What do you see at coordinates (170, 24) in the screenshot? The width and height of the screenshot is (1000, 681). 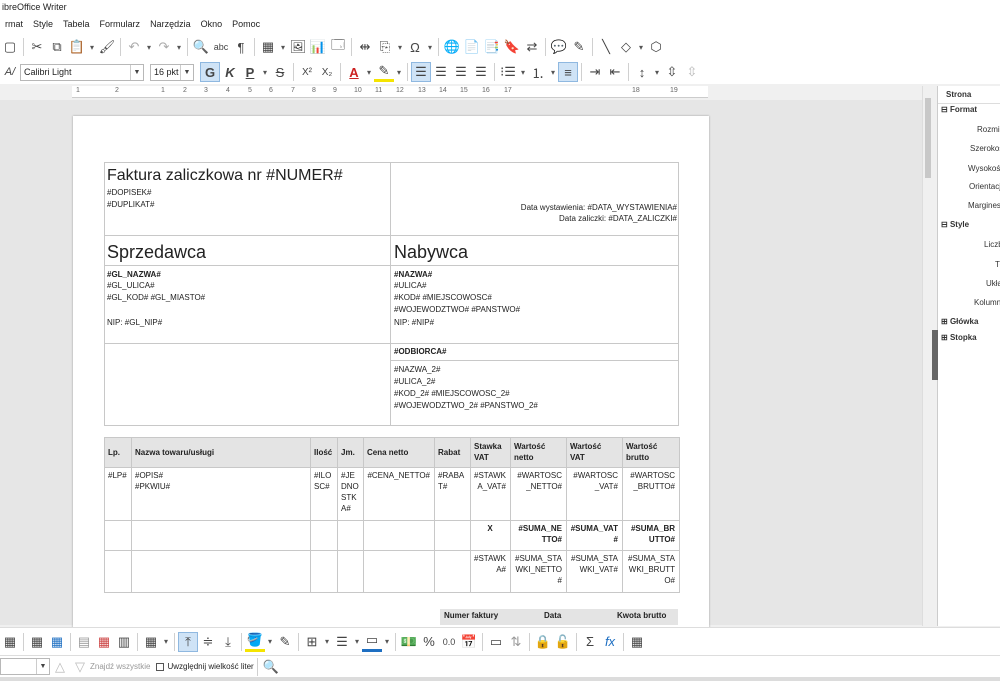 I see `menu-tools: Narzędzia` at bounding box center [170, 24].